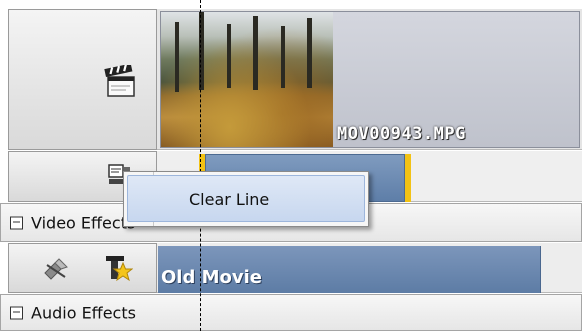 The image size is (582, 331). What do you see at coordinates (212, 277) in the screenshot?
I see `effect-name: Old Movie` at bounding box center [212, 277].